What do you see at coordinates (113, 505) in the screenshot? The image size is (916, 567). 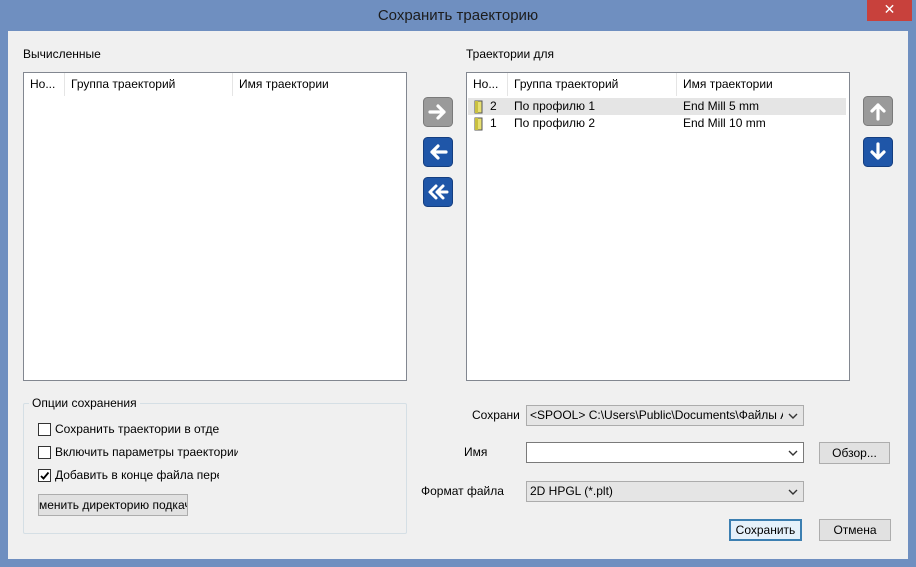 I see `change-directory-button: менить директорию подкачк` at bounding box center [113, 505].